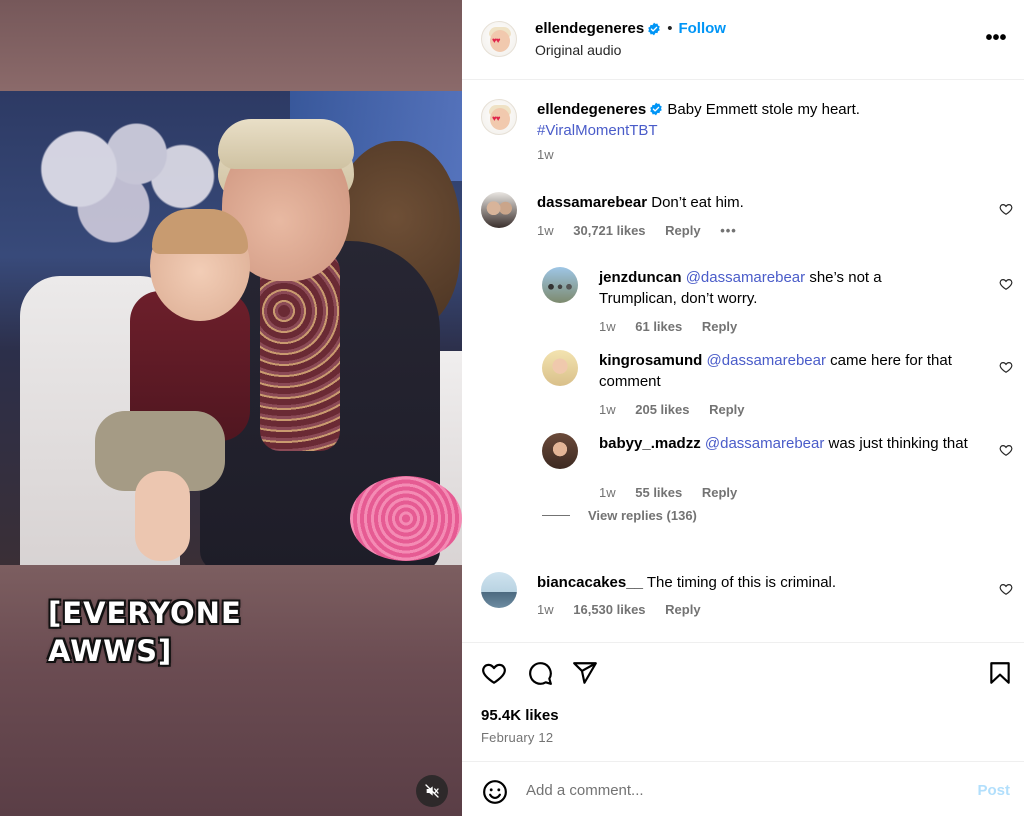 The width and height of the screenshot is (1024, 816). I want to click on author-username: ellendegeneres, so click(589, 28).